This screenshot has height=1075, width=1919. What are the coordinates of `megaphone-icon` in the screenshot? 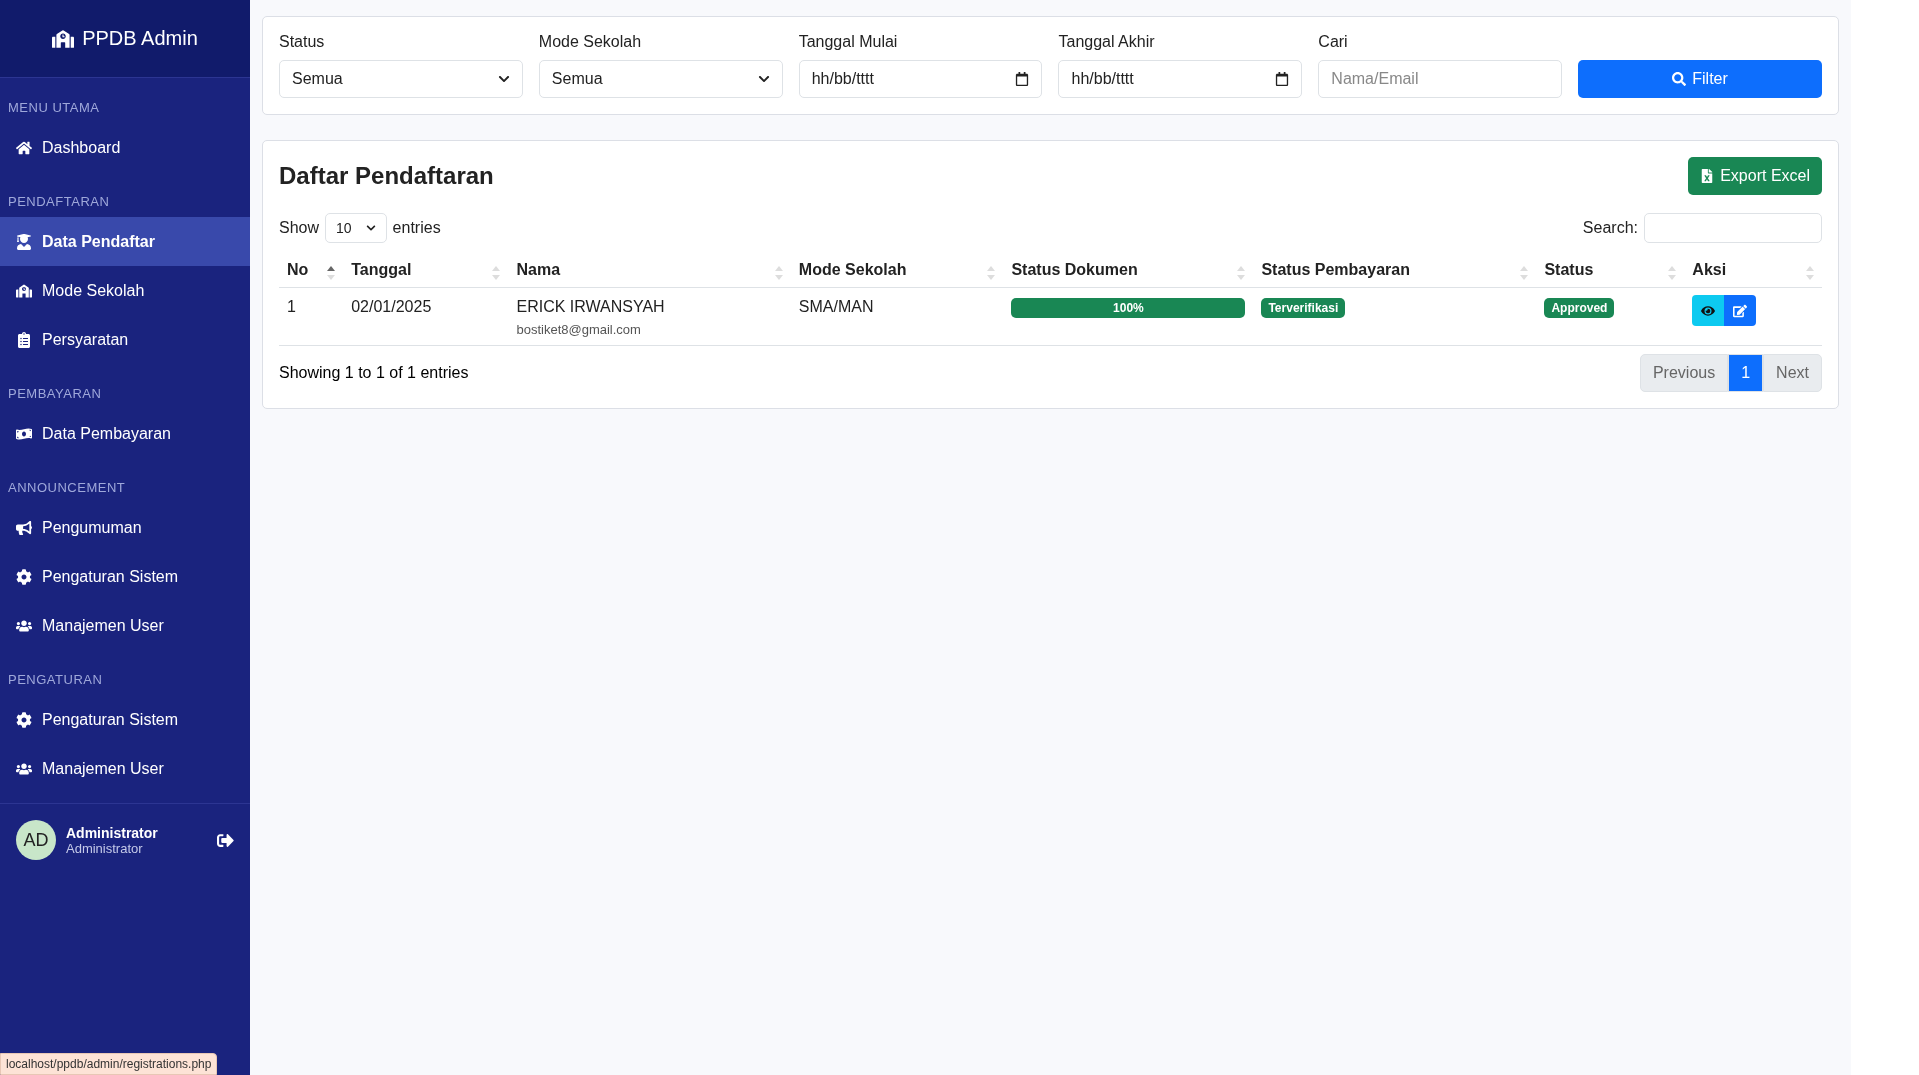 It's located at (24, 527).